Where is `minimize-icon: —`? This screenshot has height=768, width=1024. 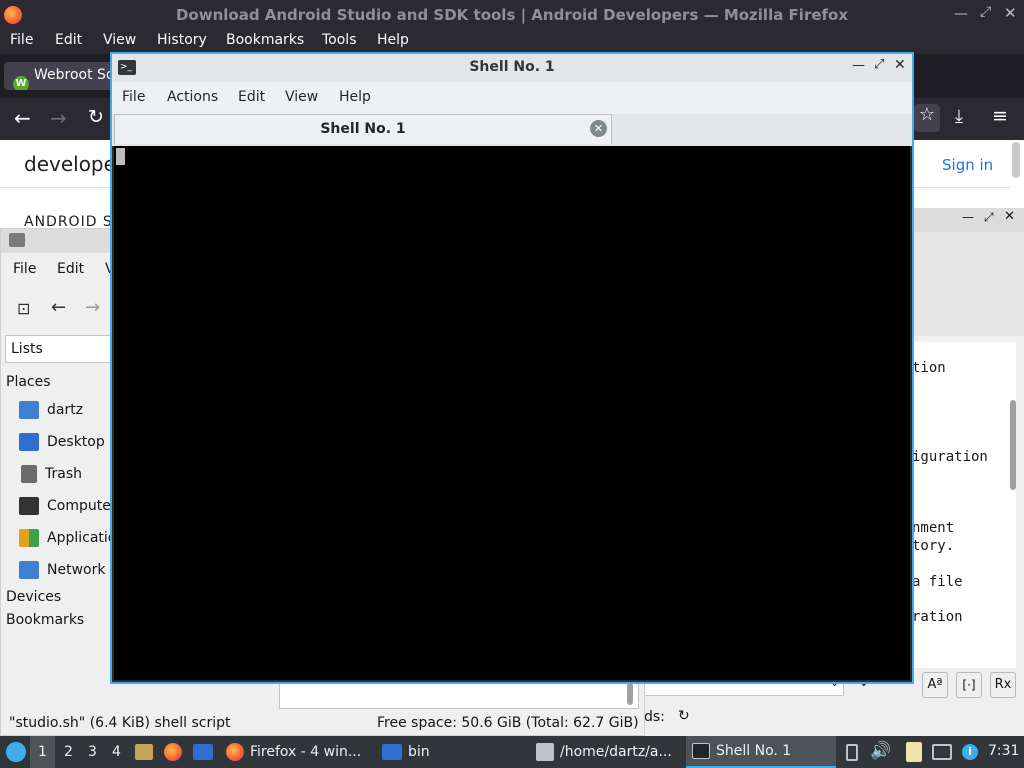
minimize-icon: — is located at coordinates (961, 14).